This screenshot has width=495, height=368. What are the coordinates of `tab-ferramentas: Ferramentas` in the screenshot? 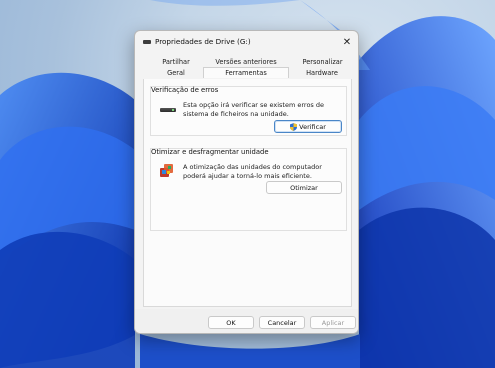 It's located at (246, 72).